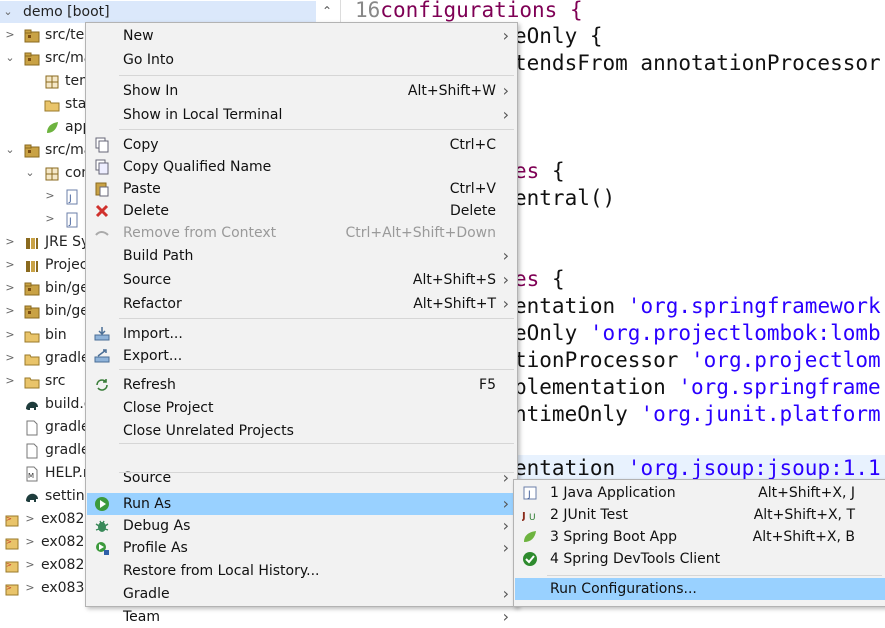 This screenshot has width=885, height=628. What do you see at coordinates (613, 493) in the screenshot?
I see `submenu-item-label: 1 Java Application` at bounding box center [613, 493].